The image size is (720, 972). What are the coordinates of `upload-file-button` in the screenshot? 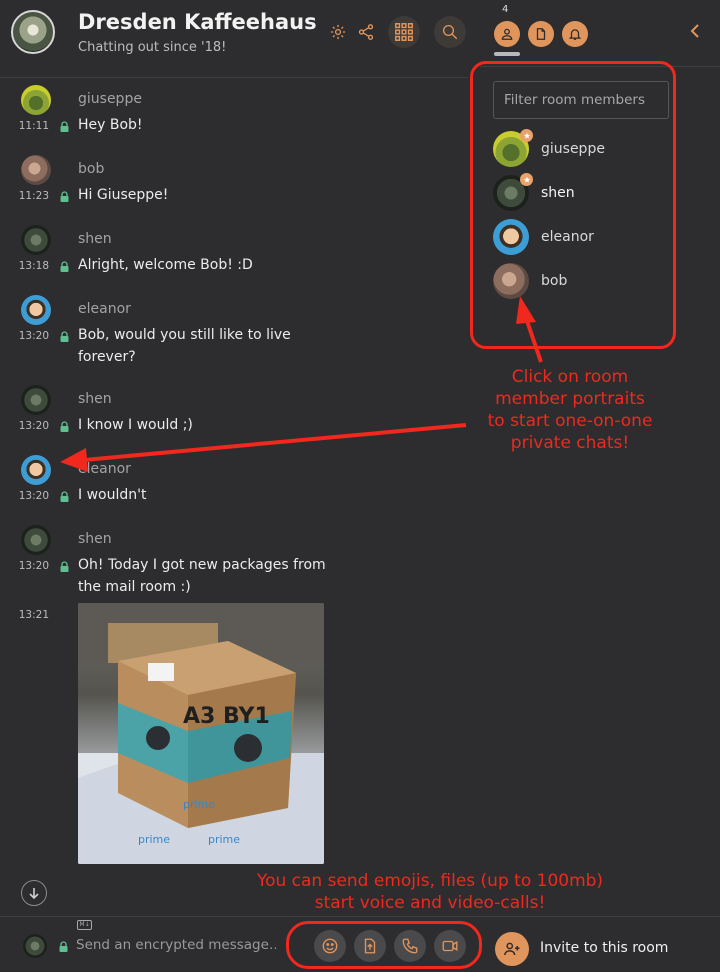 It's located at (370, 946).